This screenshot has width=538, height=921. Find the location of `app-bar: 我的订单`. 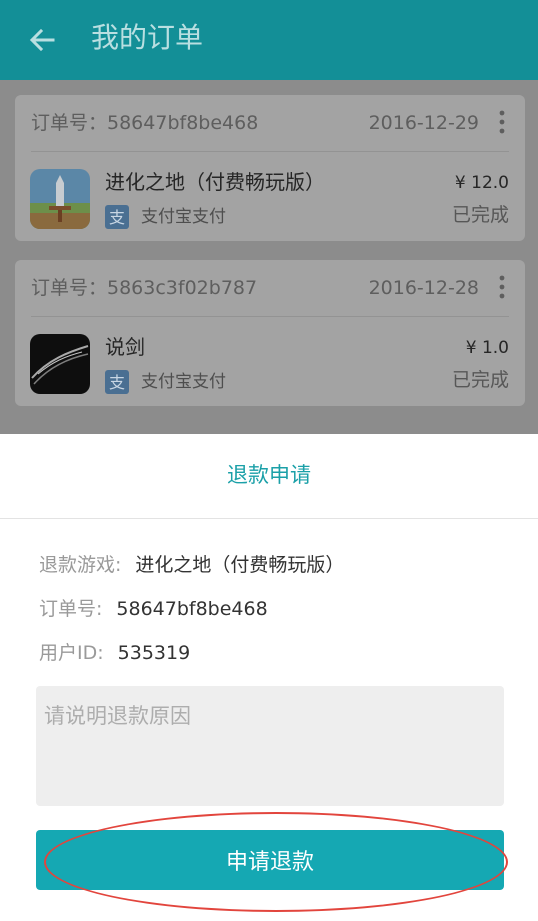

app-bar: 我的订单 is located at coordinates (269, 40).